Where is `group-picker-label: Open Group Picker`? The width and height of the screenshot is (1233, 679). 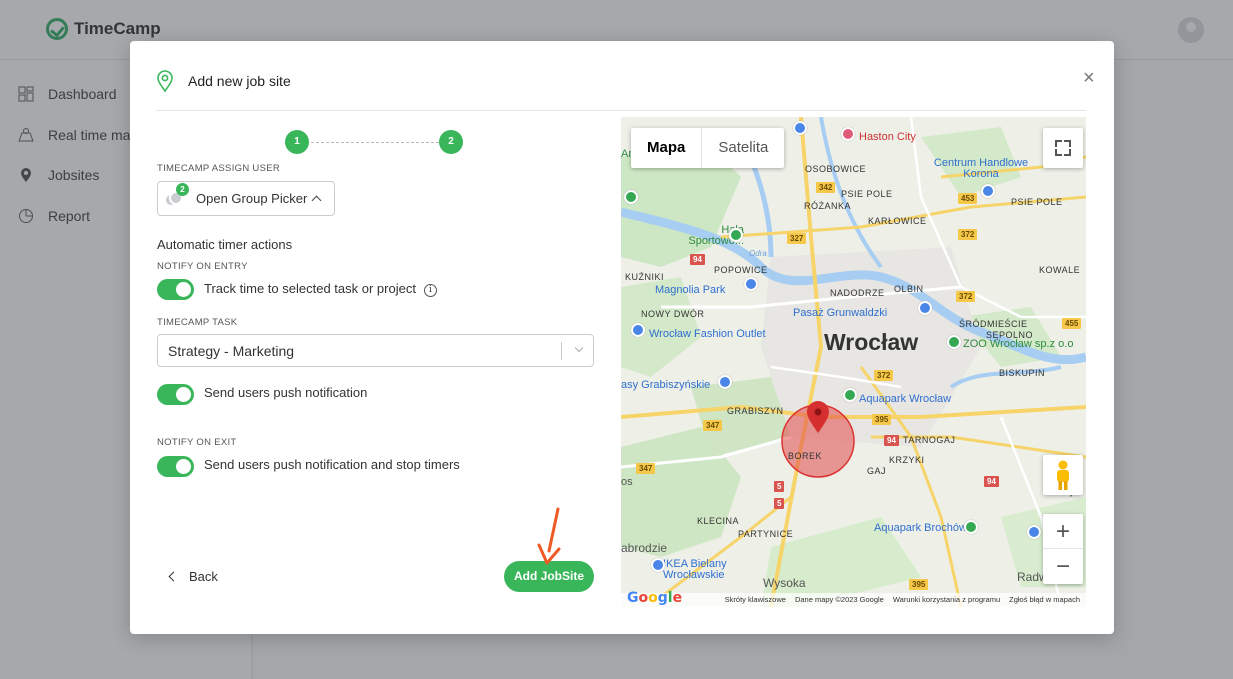 group-picker-label: Open Group Picker is located at coordinates (252, 198).